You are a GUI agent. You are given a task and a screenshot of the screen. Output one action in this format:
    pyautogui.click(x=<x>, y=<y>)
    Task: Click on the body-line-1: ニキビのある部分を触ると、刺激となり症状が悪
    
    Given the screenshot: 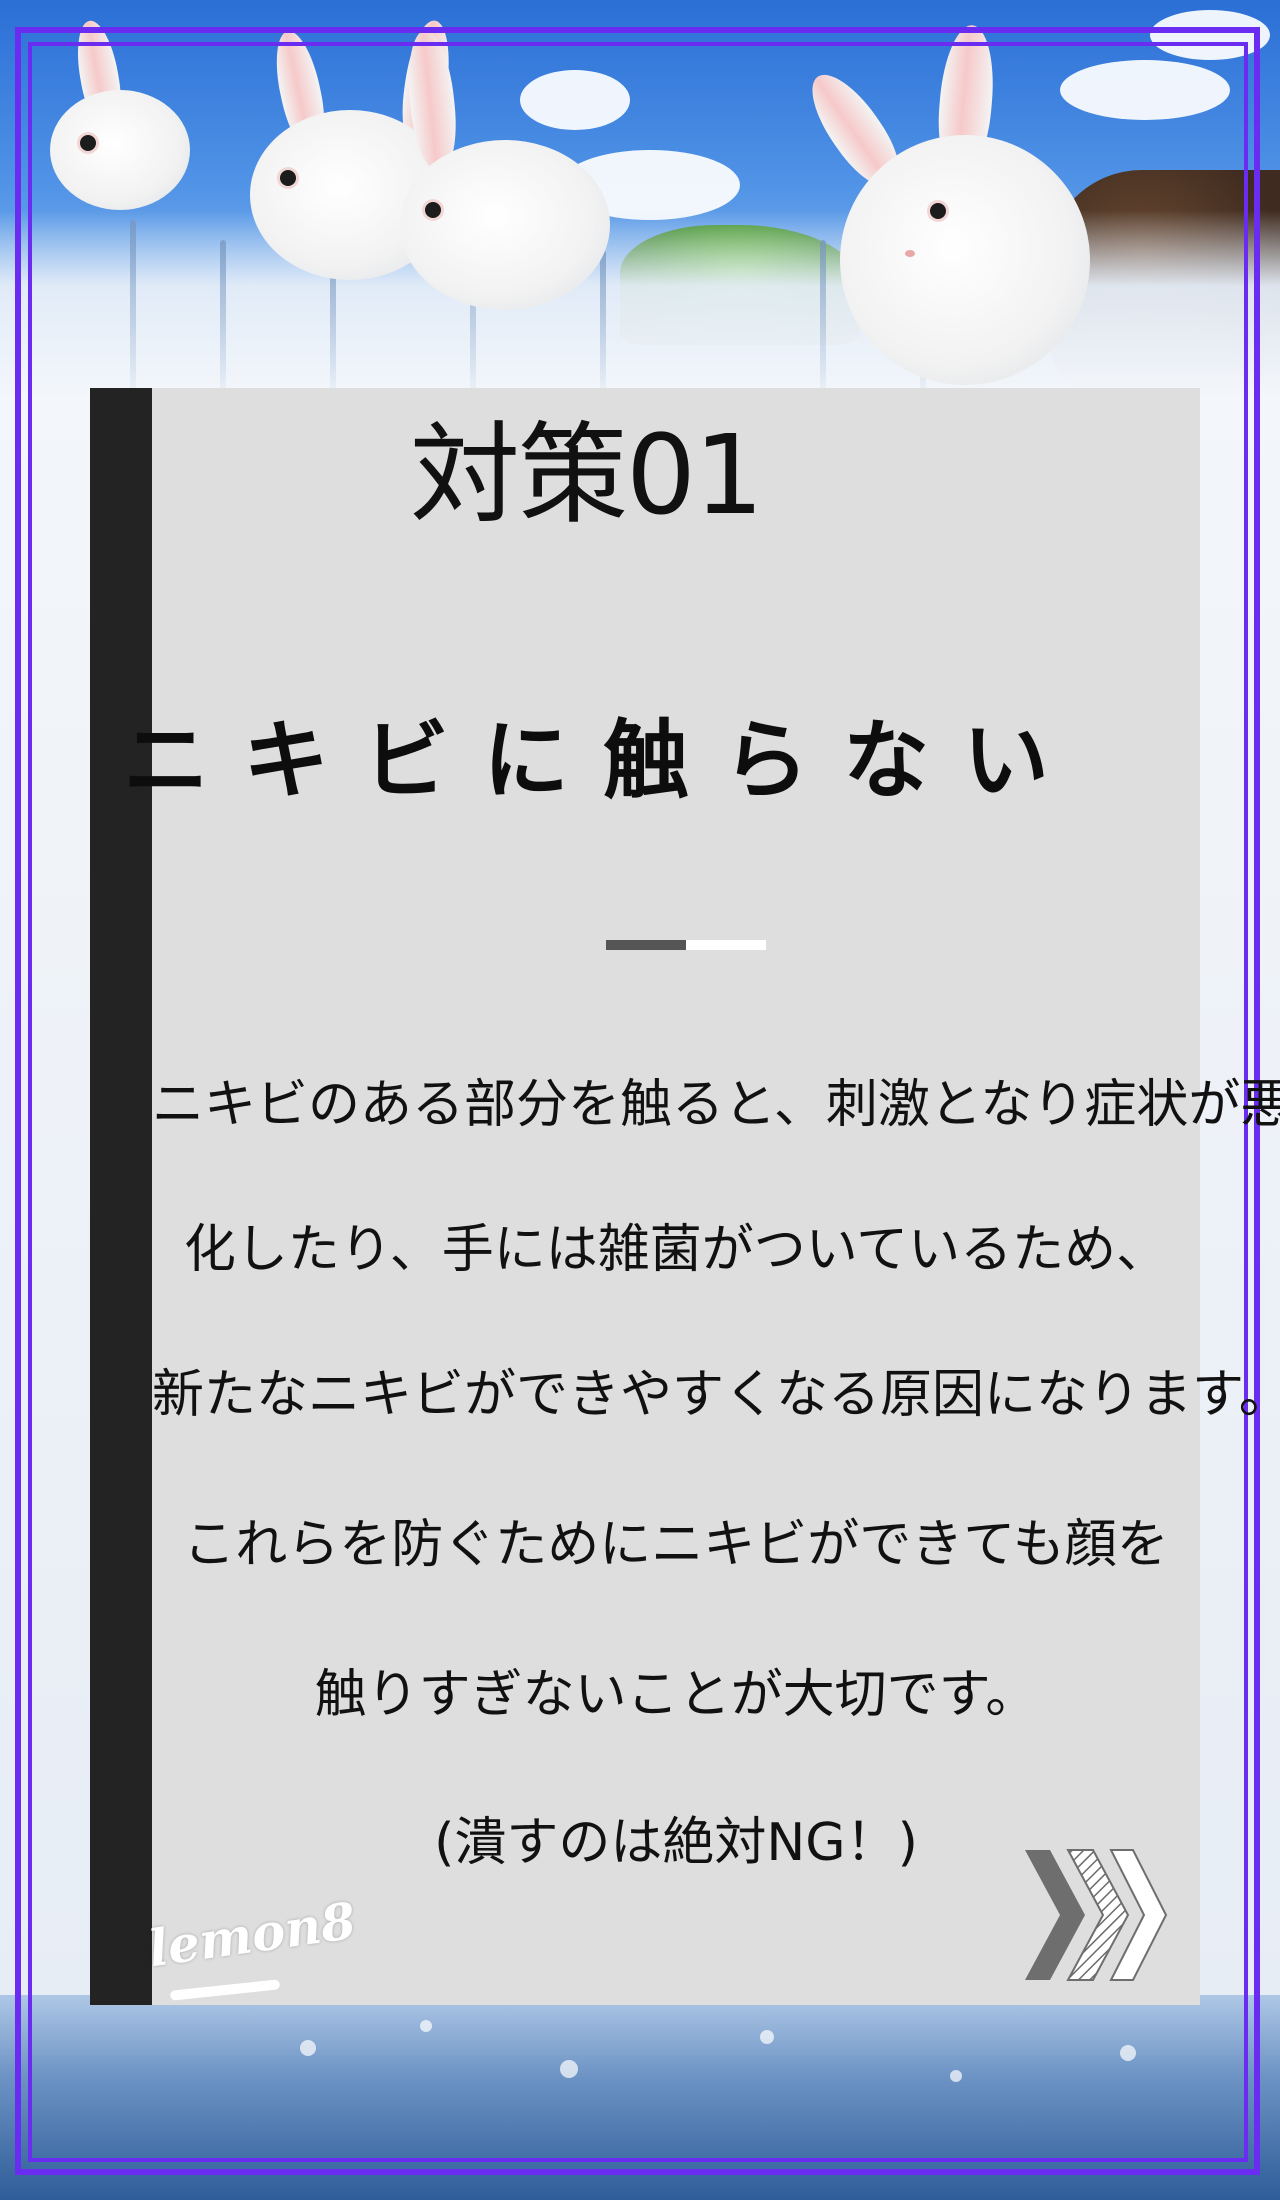 What is the action you would take?
    pyautogui.click(x=716, y=1105)
    